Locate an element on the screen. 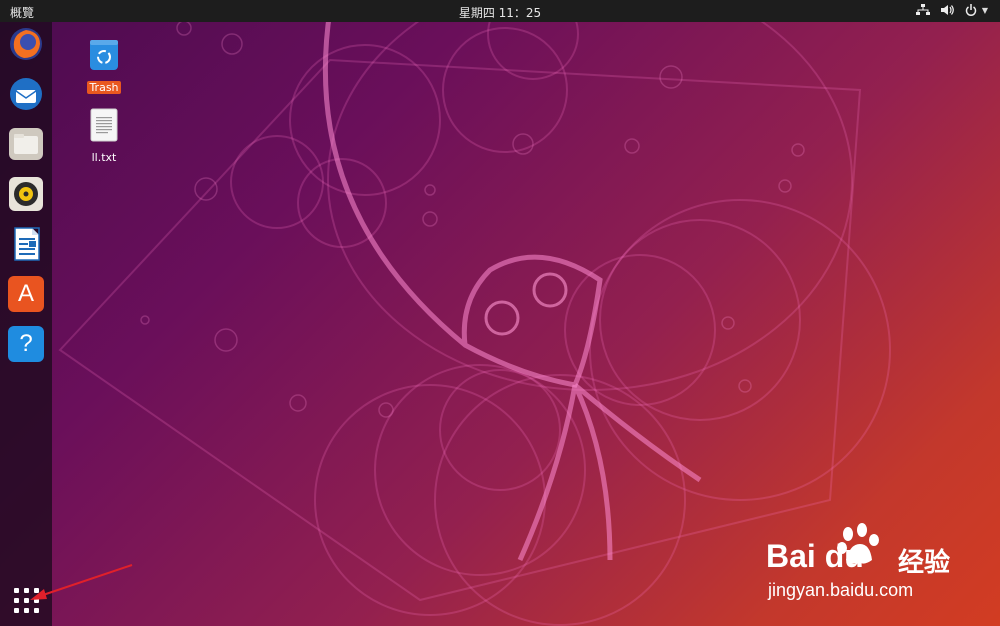 Image resolution: width=1000 pixels, height=626 pixels. watermark-cn: 经验 is located at coordinates (924, 563).